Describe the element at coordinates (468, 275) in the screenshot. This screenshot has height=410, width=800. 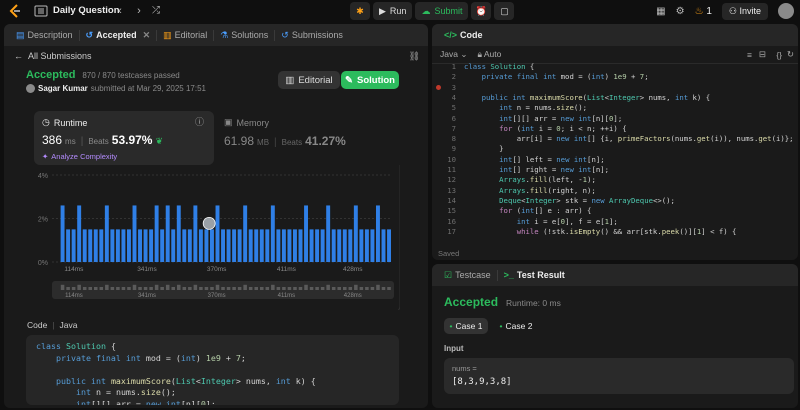
I see `tab-testcase: ☑ Testcase` at that location.